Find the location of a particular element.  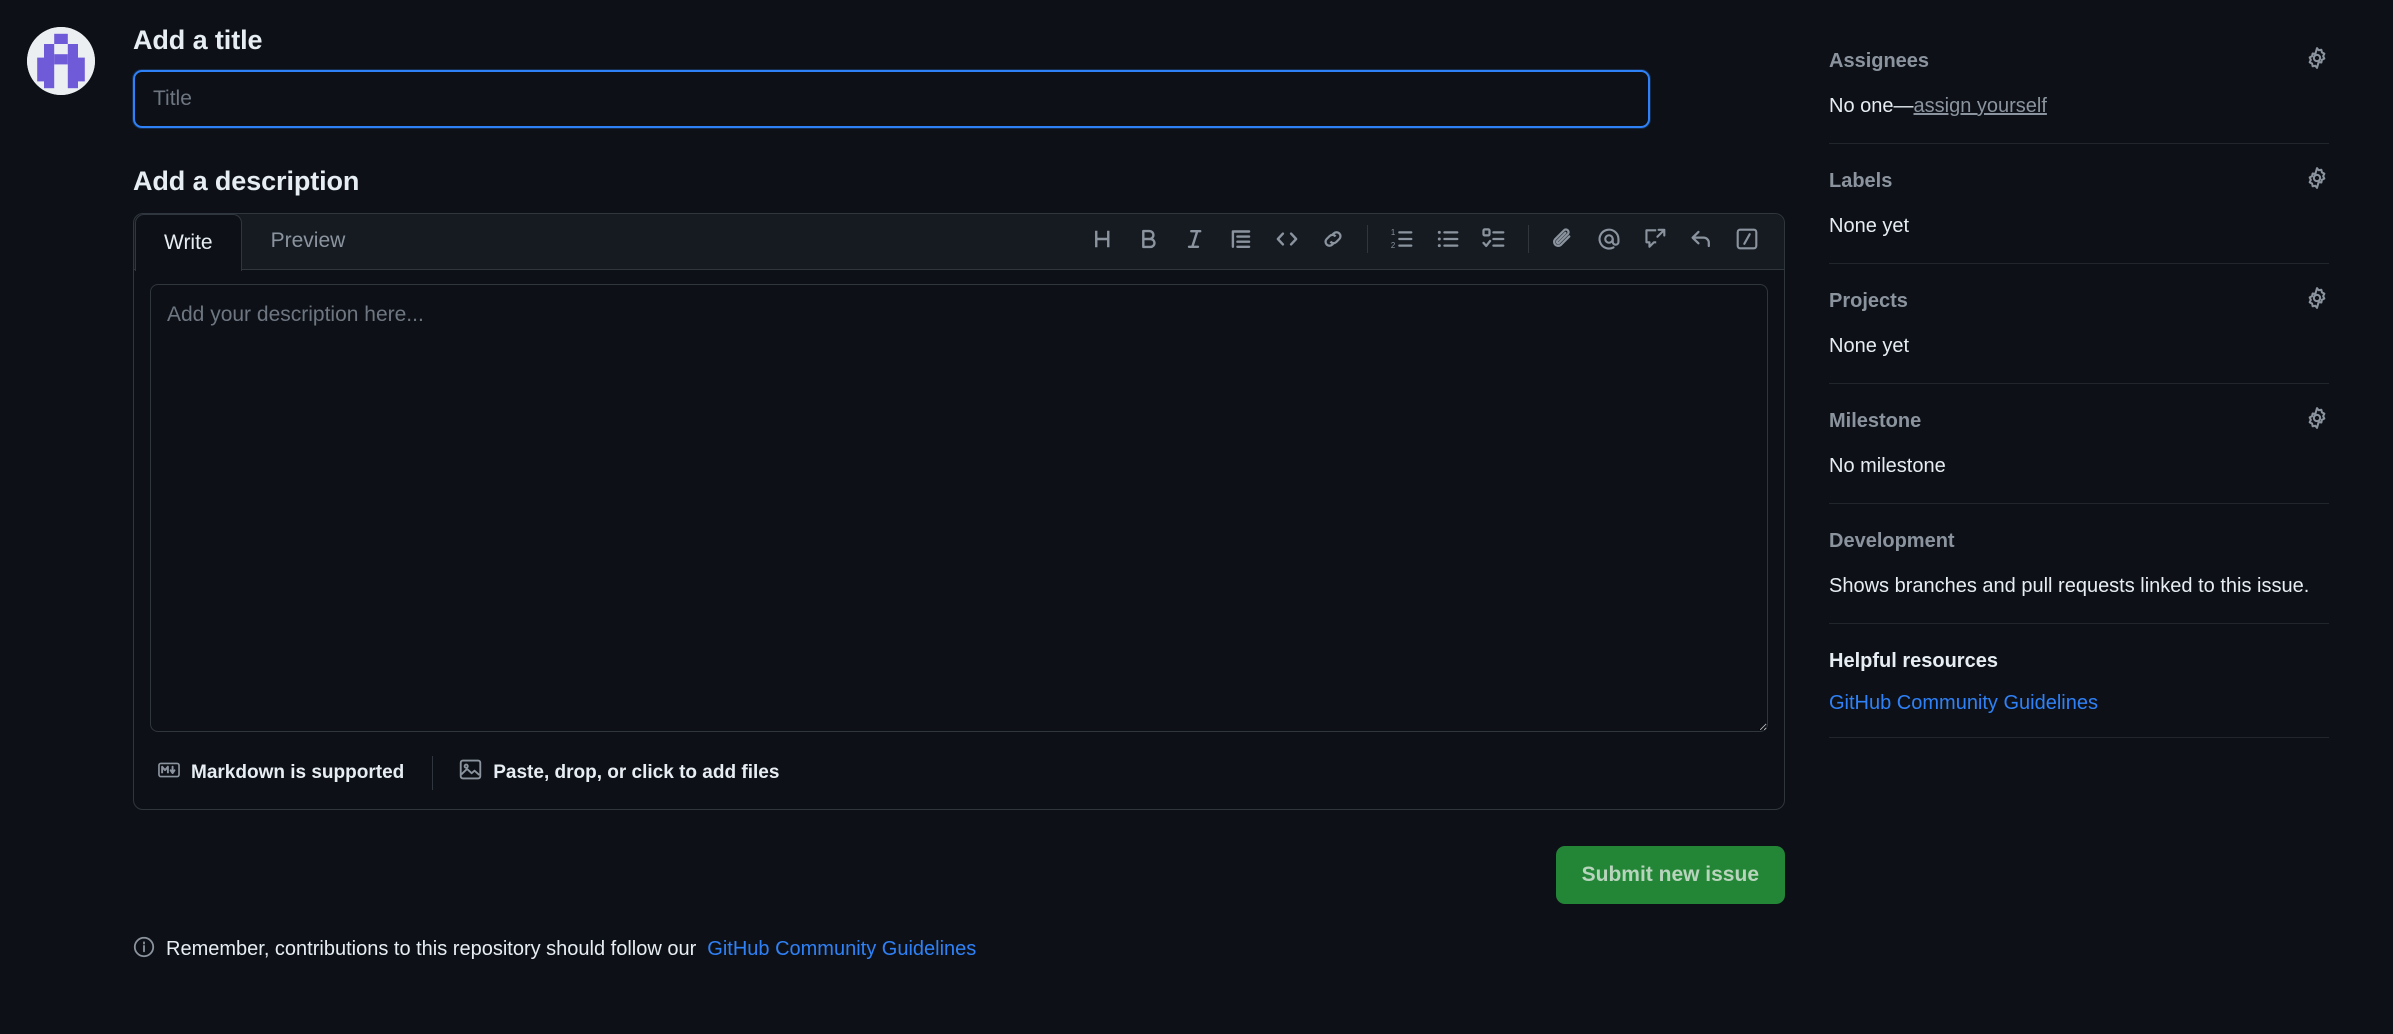

svg-text: 2 is located at coordinates (1393, 244).